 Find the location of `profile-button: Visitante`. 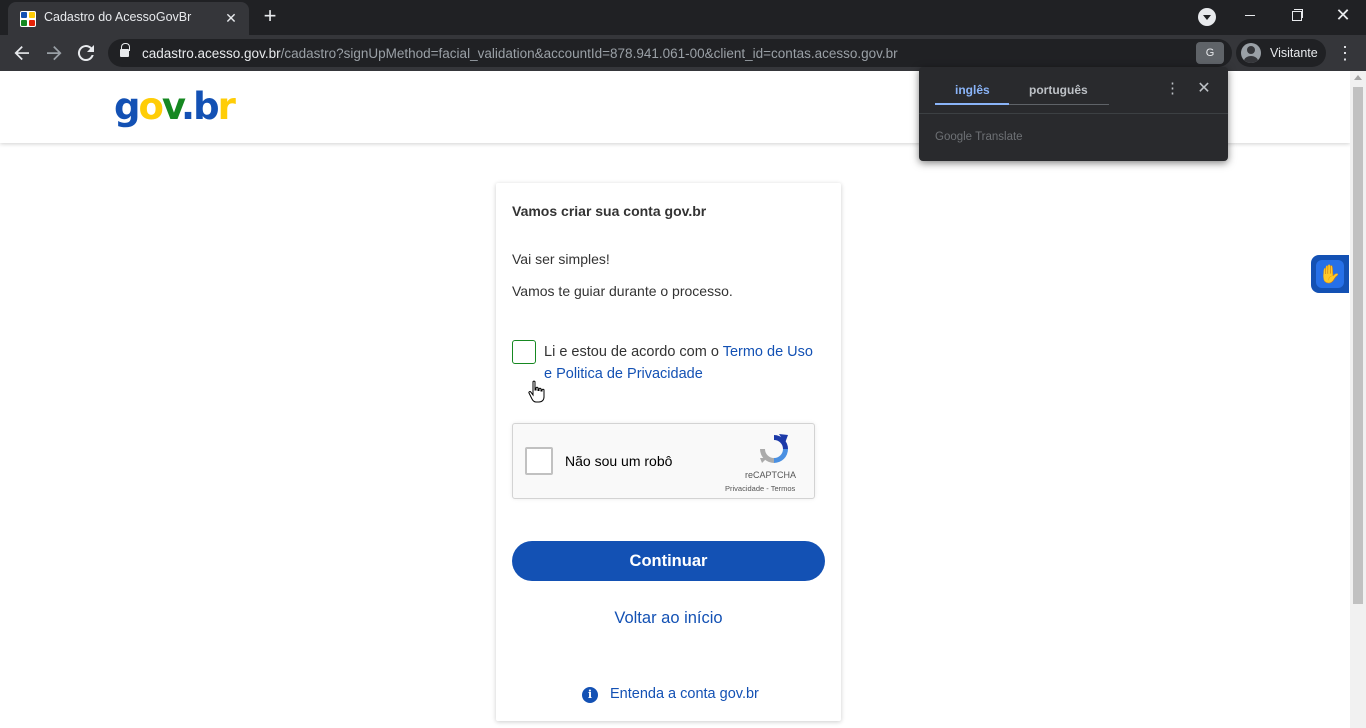

profile-button: Visitante is located at coordinates (1281, 53).